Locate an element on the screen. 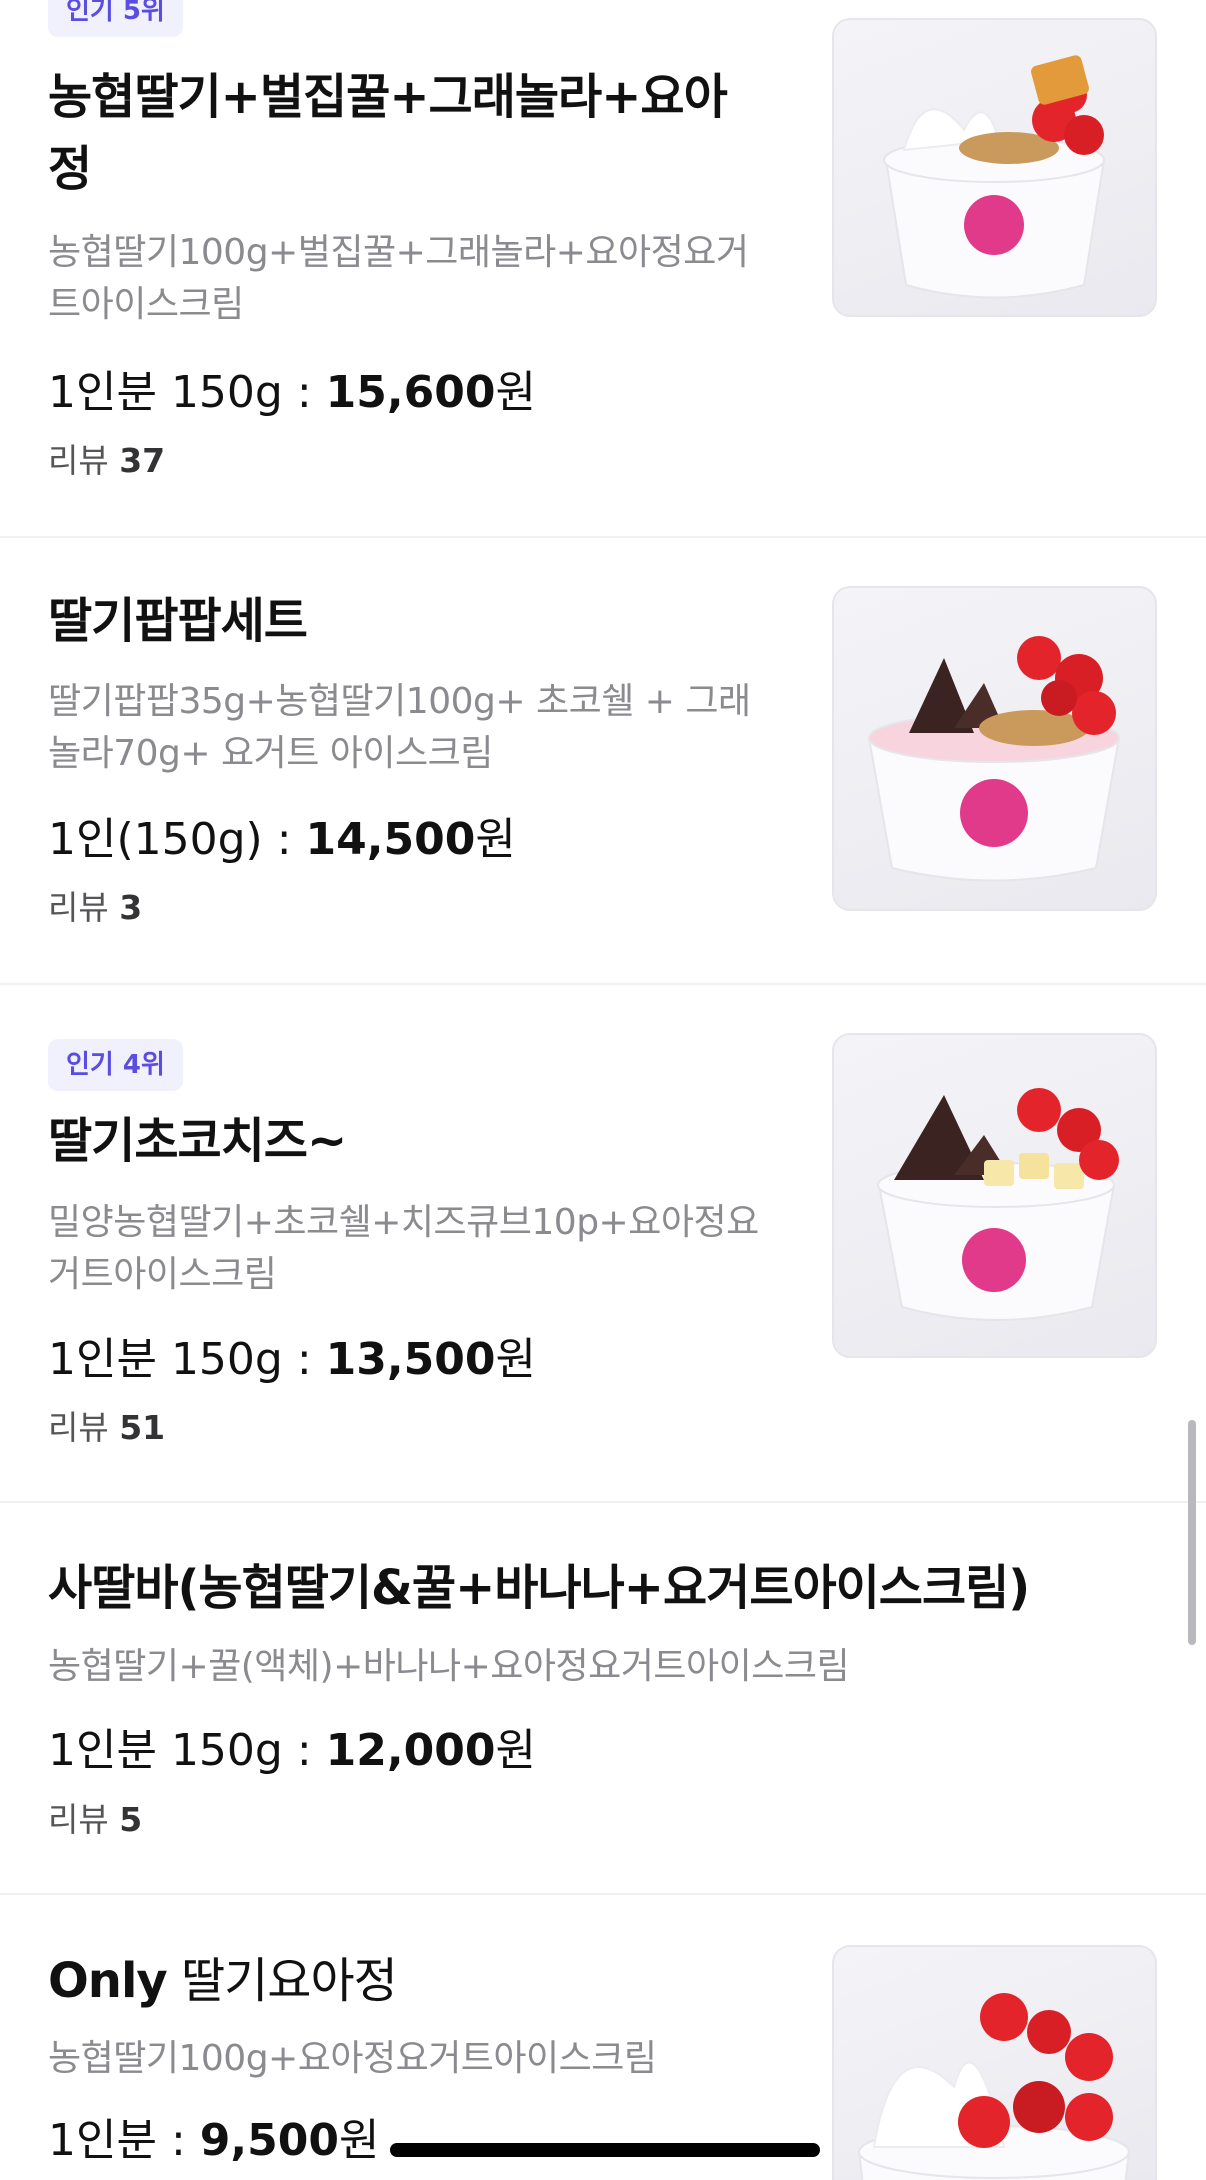  item-price: 1인분 150g : 15,600원 is located at coordinates (292, 392).